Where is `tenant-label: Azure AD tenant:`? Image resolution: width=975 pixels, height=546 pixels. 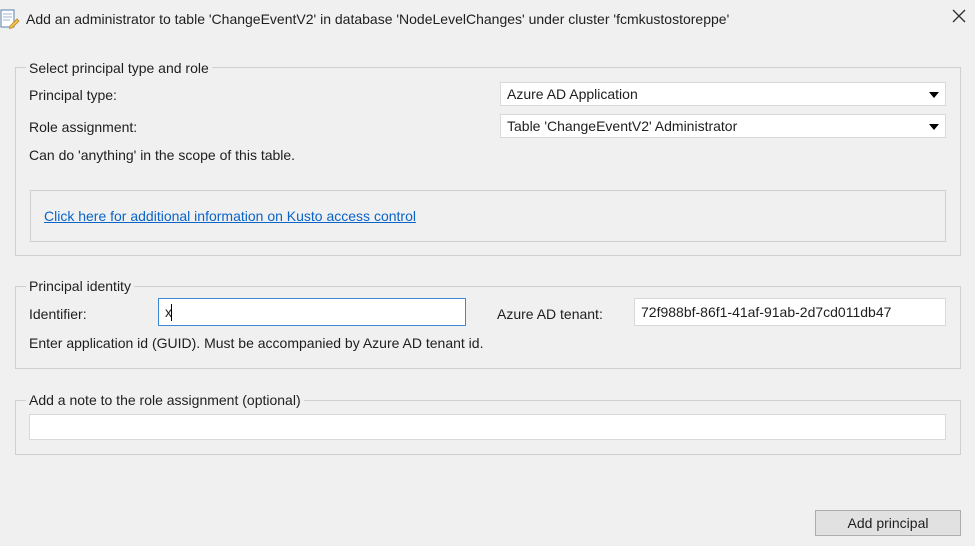
tenant-label: Azure AD tenant: is located at coordinates (550, 314).